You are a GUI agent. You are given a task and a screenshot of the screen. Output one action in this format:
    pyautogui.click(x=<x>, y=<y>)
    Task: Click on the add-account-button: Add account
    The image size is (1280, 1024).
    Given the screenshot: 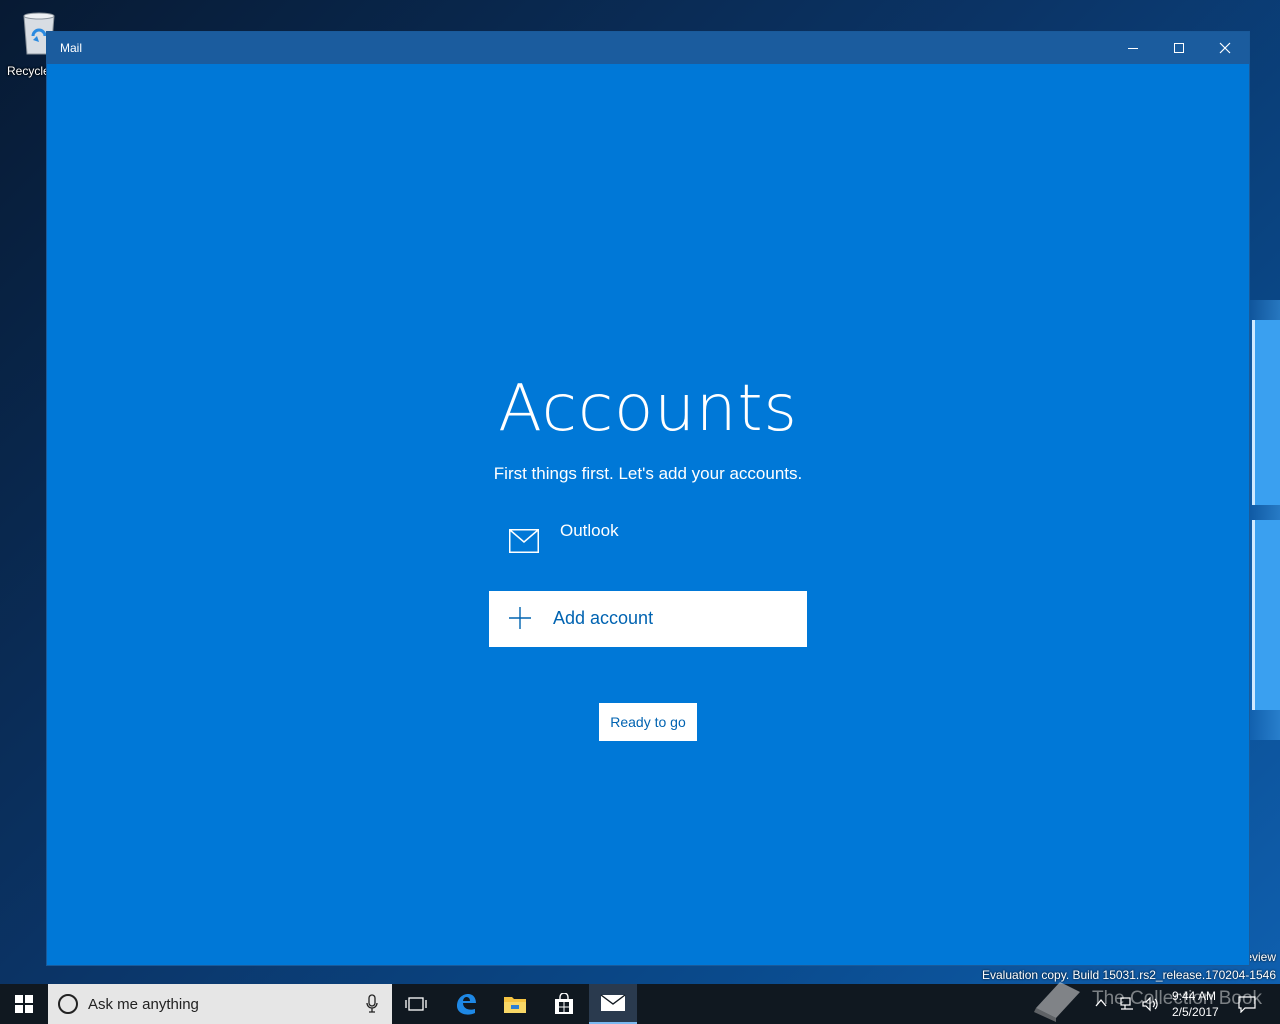 What is the action you would take?
    pyautogui.click(x=648, y=619)
    